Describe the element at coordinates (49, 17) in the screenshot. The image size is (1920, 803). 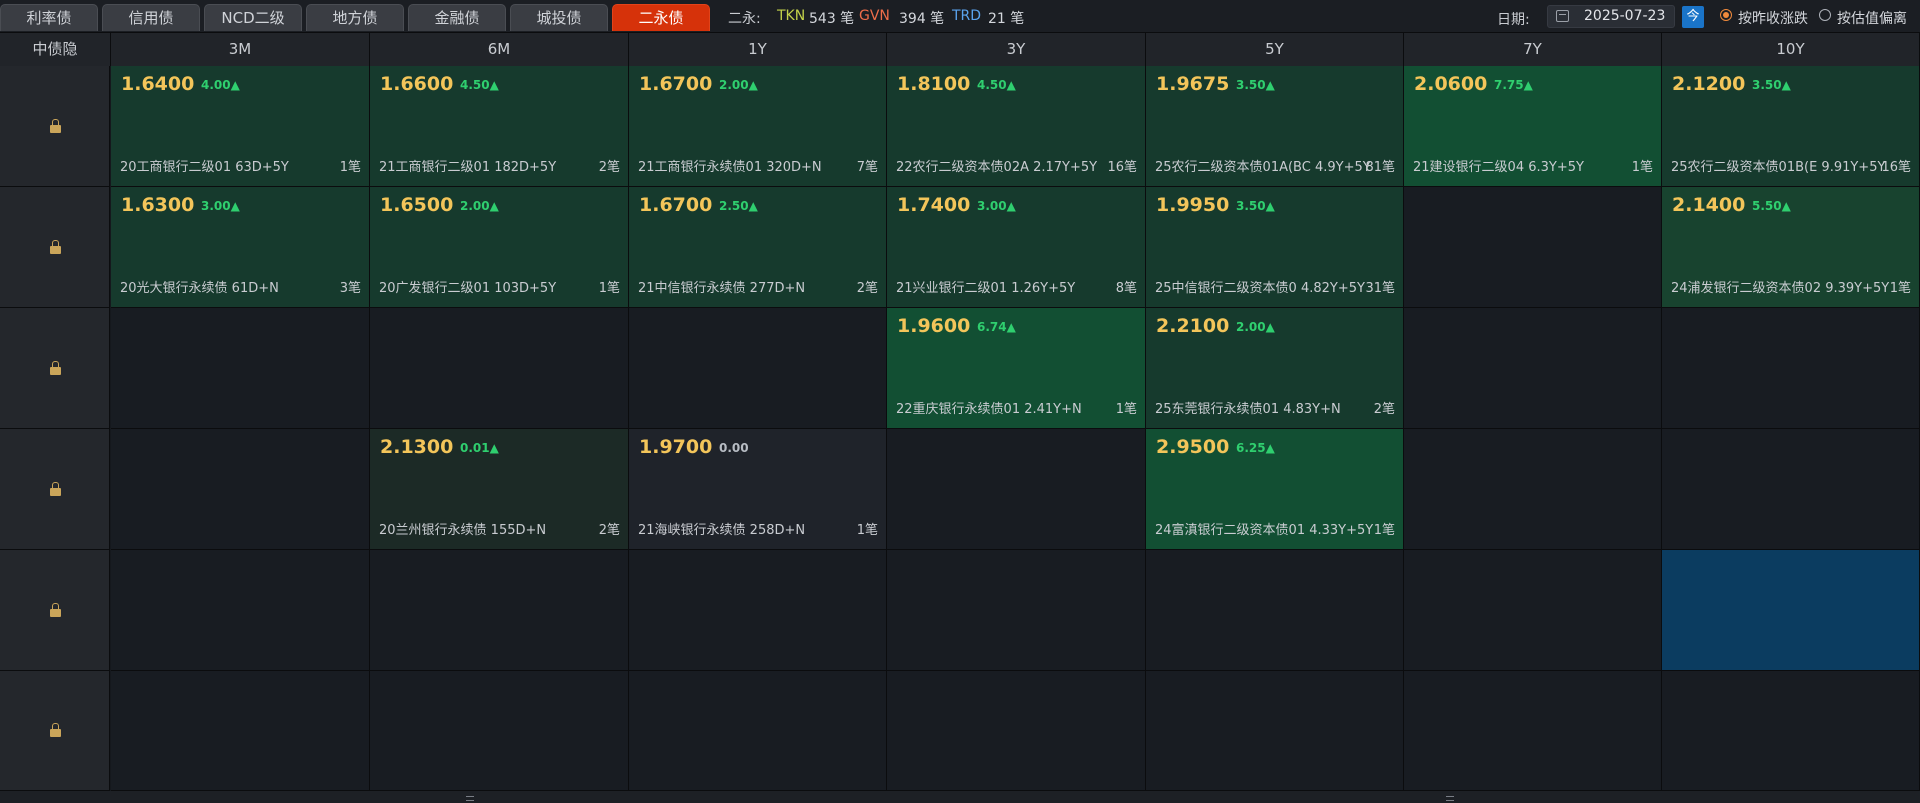
I see `tab-rate-bonds: 利率债` at that location.